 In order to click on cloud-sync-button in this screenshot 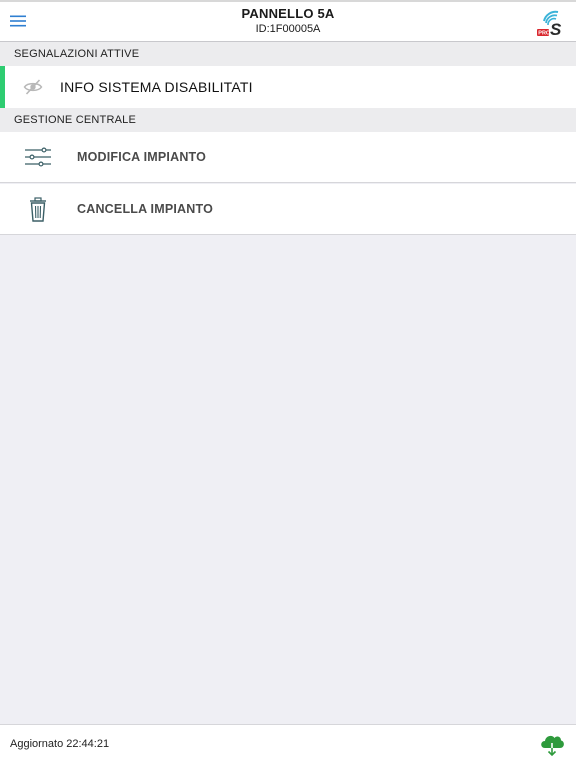, I will do `click(552, 744)`.